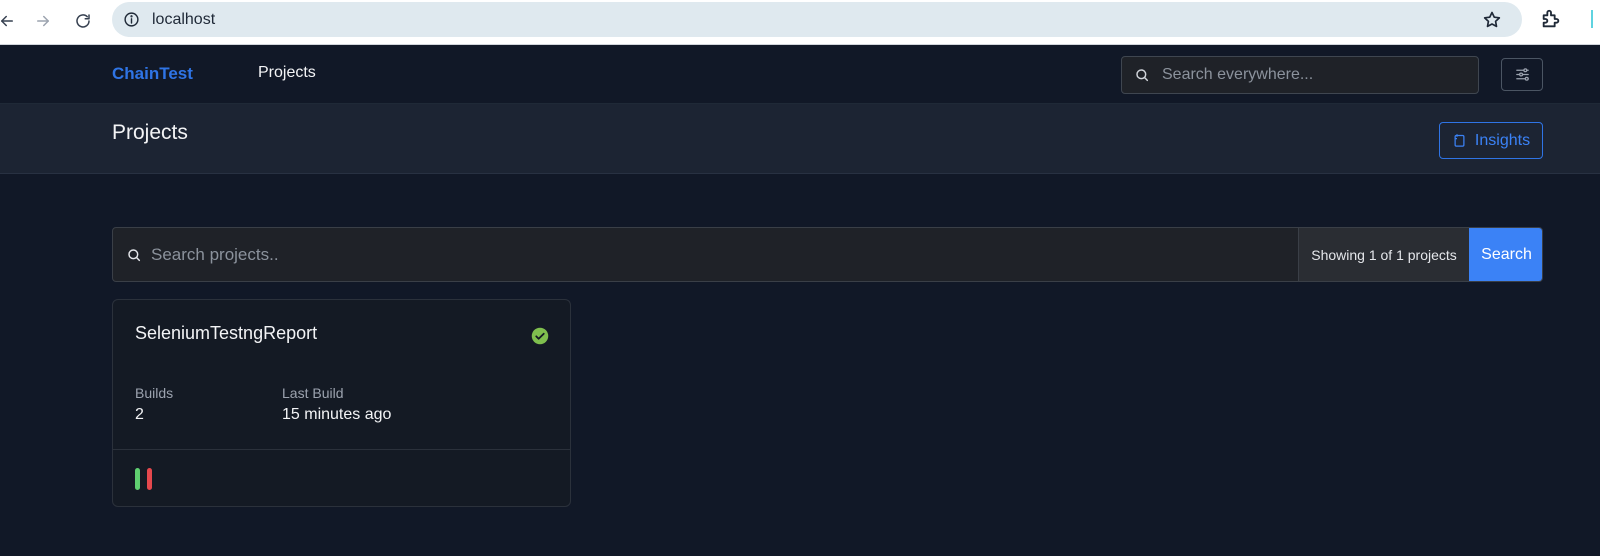  Describe the element at coordinates (1502, 140) in the screenshot. I see `insights-label: Insights` at that location.